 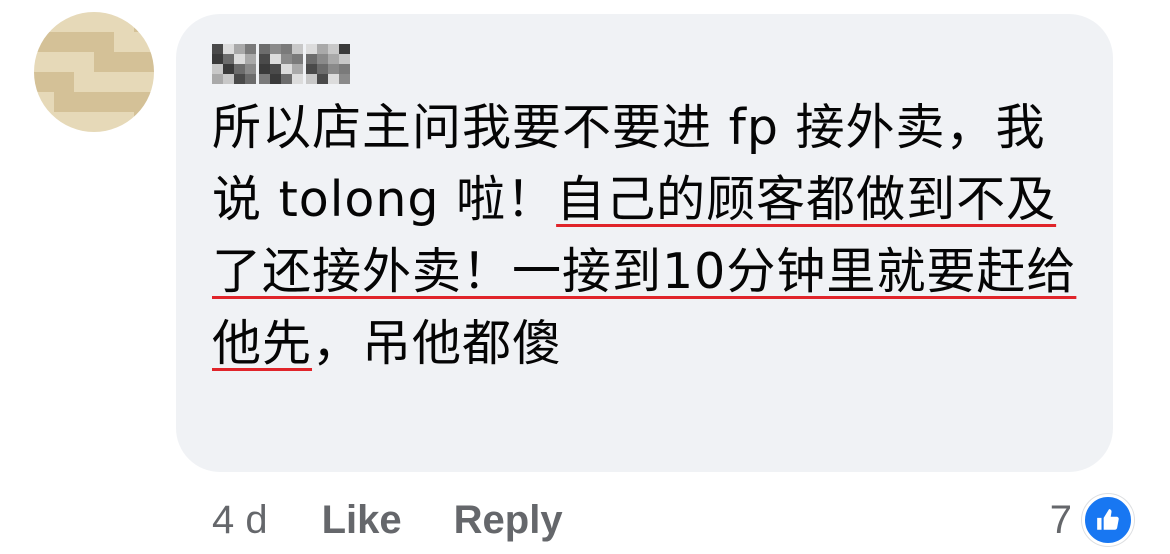 I want to click on thumbs-up-icon, so click(x=1108, y=520).